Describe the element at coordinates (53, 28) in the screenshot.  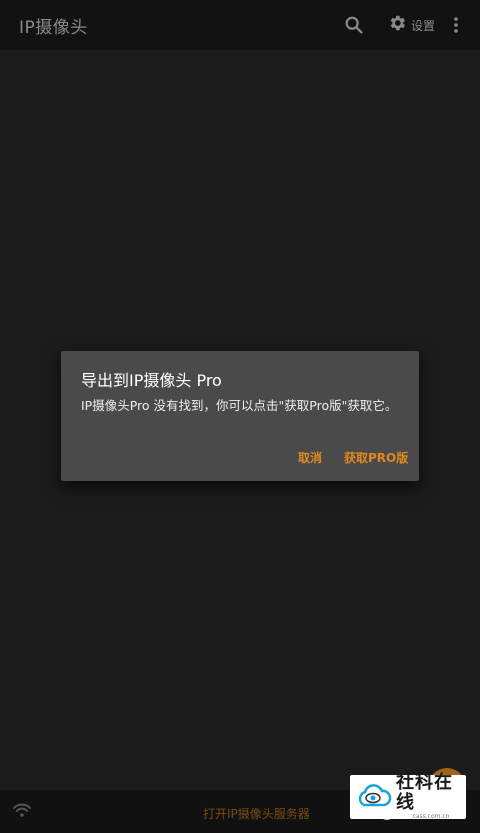
I see `app-title: IP摄像头` at that location.